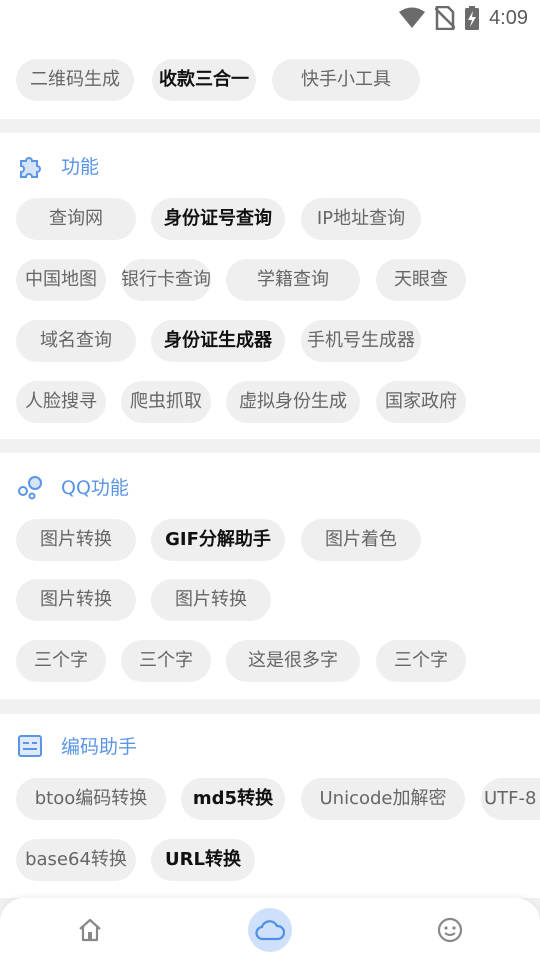  Describe the element at coordinates (445, 18) in the screenshot. I see `no-sim-icon` at that location.